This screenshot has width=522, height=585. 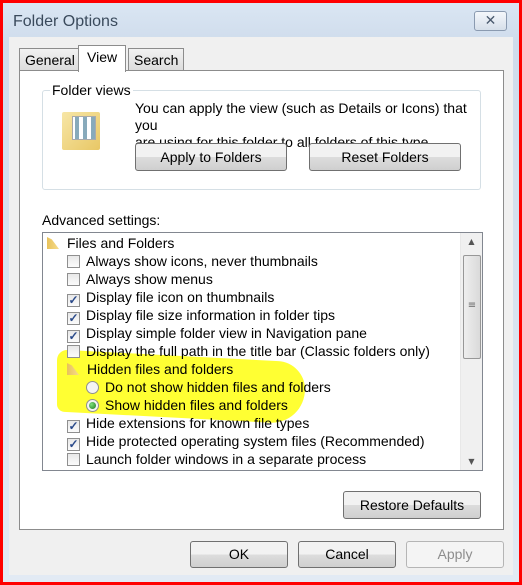 I want to click on advanced-settings-label: Advanced settings:, so click(x=101, y=220).